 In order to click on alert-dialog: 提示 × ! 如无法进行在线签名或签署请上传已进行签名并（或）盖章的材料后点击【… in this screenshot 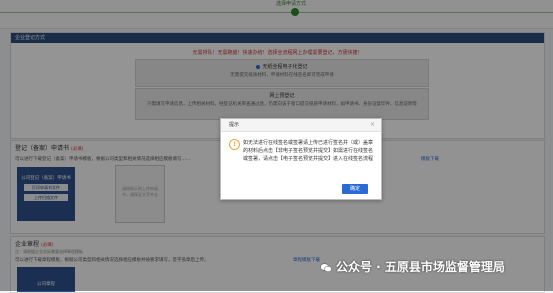, I will do `click(301, 159)`.